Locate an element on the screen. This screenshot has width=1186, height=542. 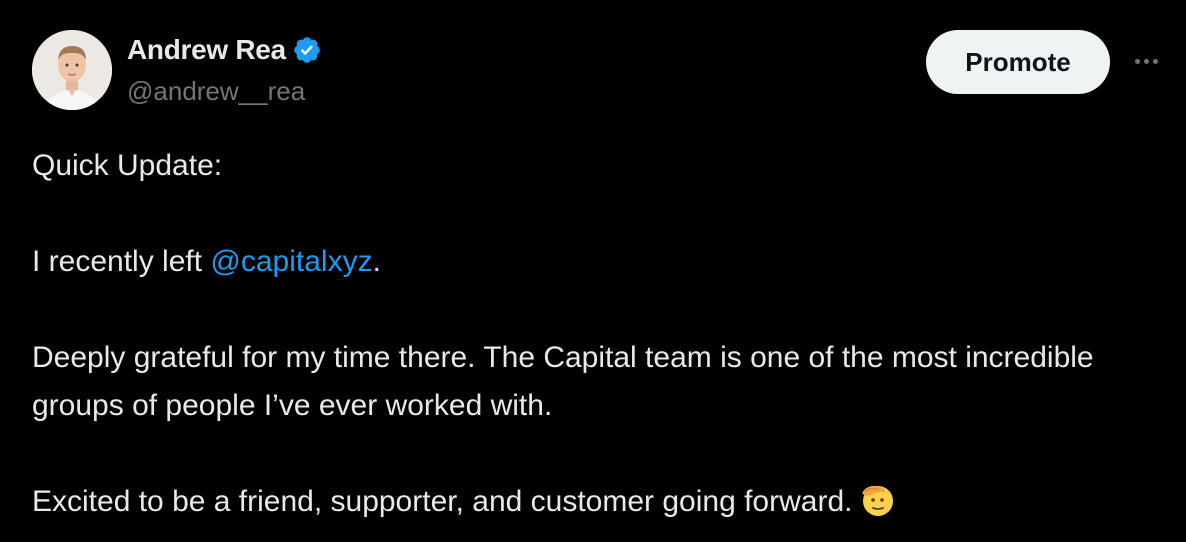
avatar is located at coordinates (72, 70).